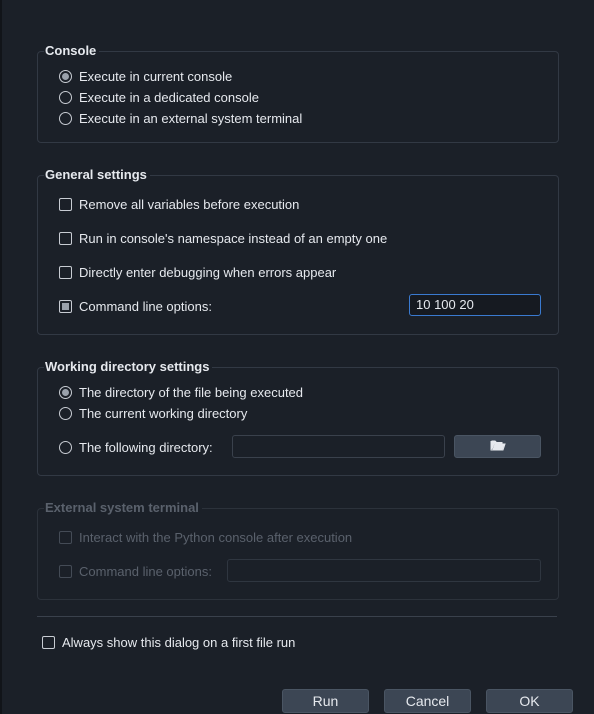 The height and width of the screenshot is (714, 594). What do you see at coordinates (191, 392) in the screenshot?
I see `radio-label: The directory of the file being executed` at bounding box center [191, 392].